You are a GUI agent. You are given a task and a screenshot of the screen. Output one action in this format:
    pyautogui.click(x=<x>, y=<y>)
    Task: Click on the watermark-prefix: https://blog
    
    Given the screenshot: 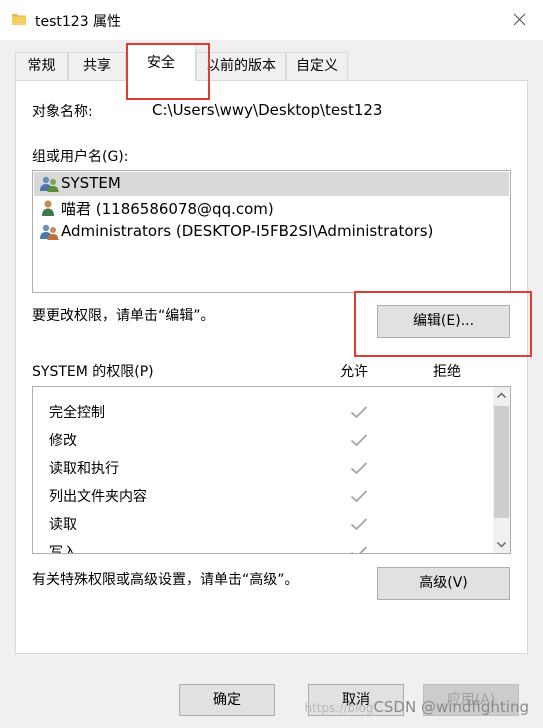 What is the action you would take?
    pyautogui.click(x=339, y=708)
    